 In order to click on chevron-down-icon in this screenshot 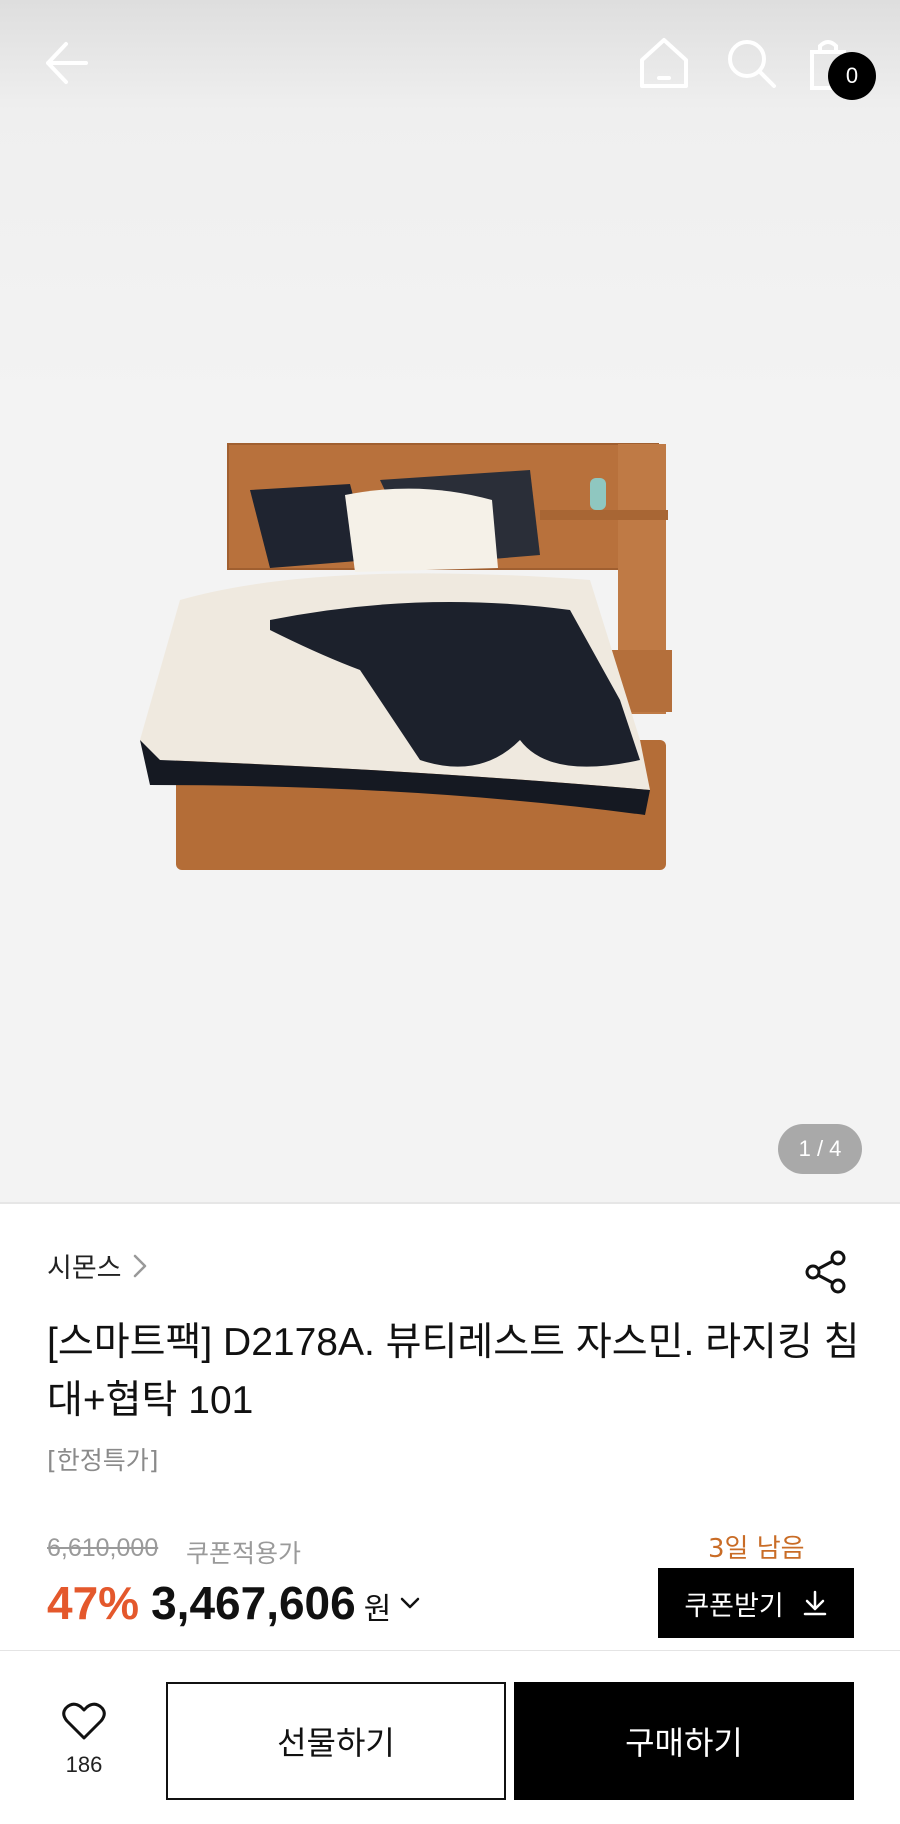, I will do `click(410, 1603)`.